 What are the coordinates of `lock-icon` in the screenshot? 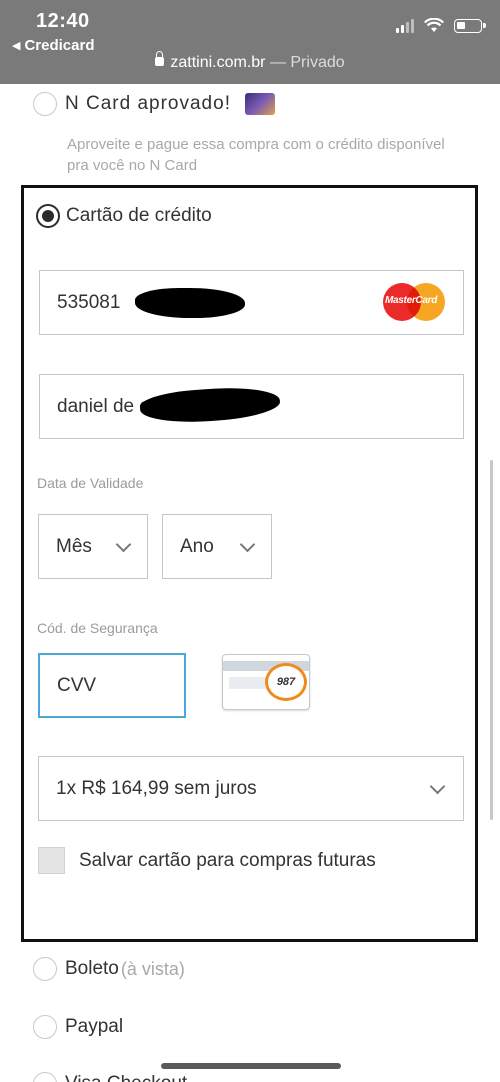 It's located at (160, 58).